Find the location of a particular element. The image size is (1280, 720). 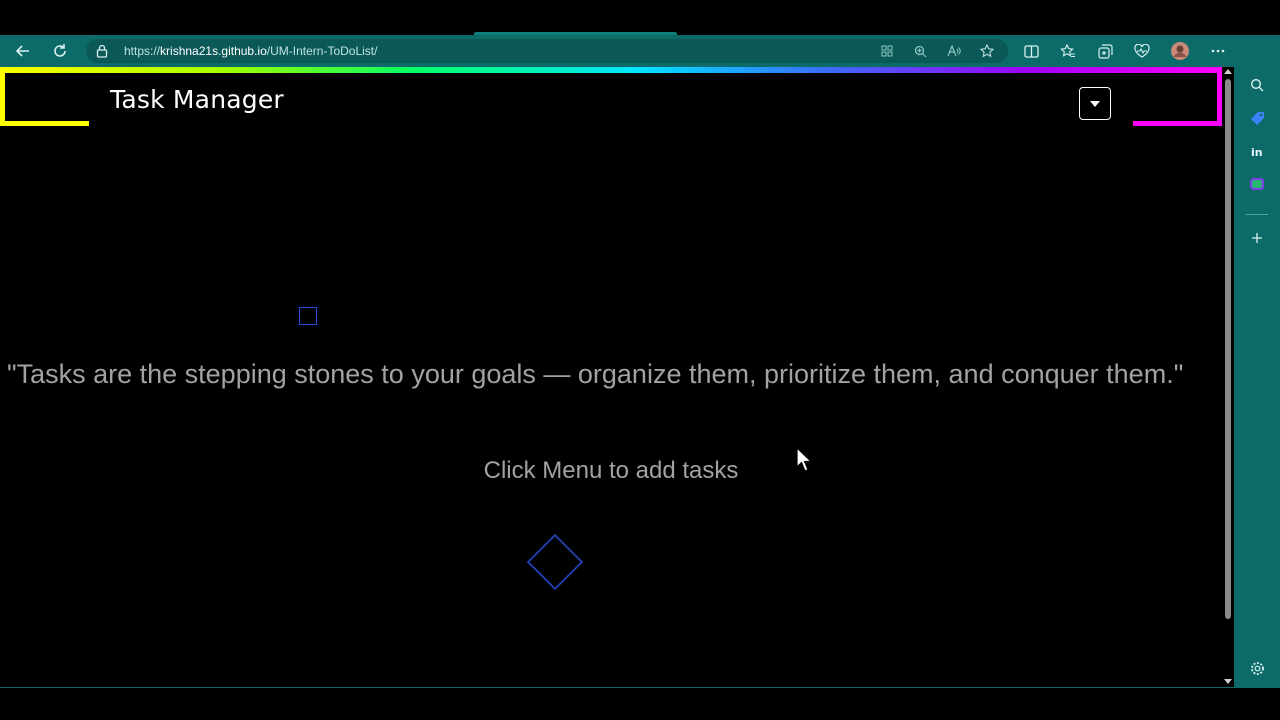

window-top-strip is located at coordinates (640, 17).